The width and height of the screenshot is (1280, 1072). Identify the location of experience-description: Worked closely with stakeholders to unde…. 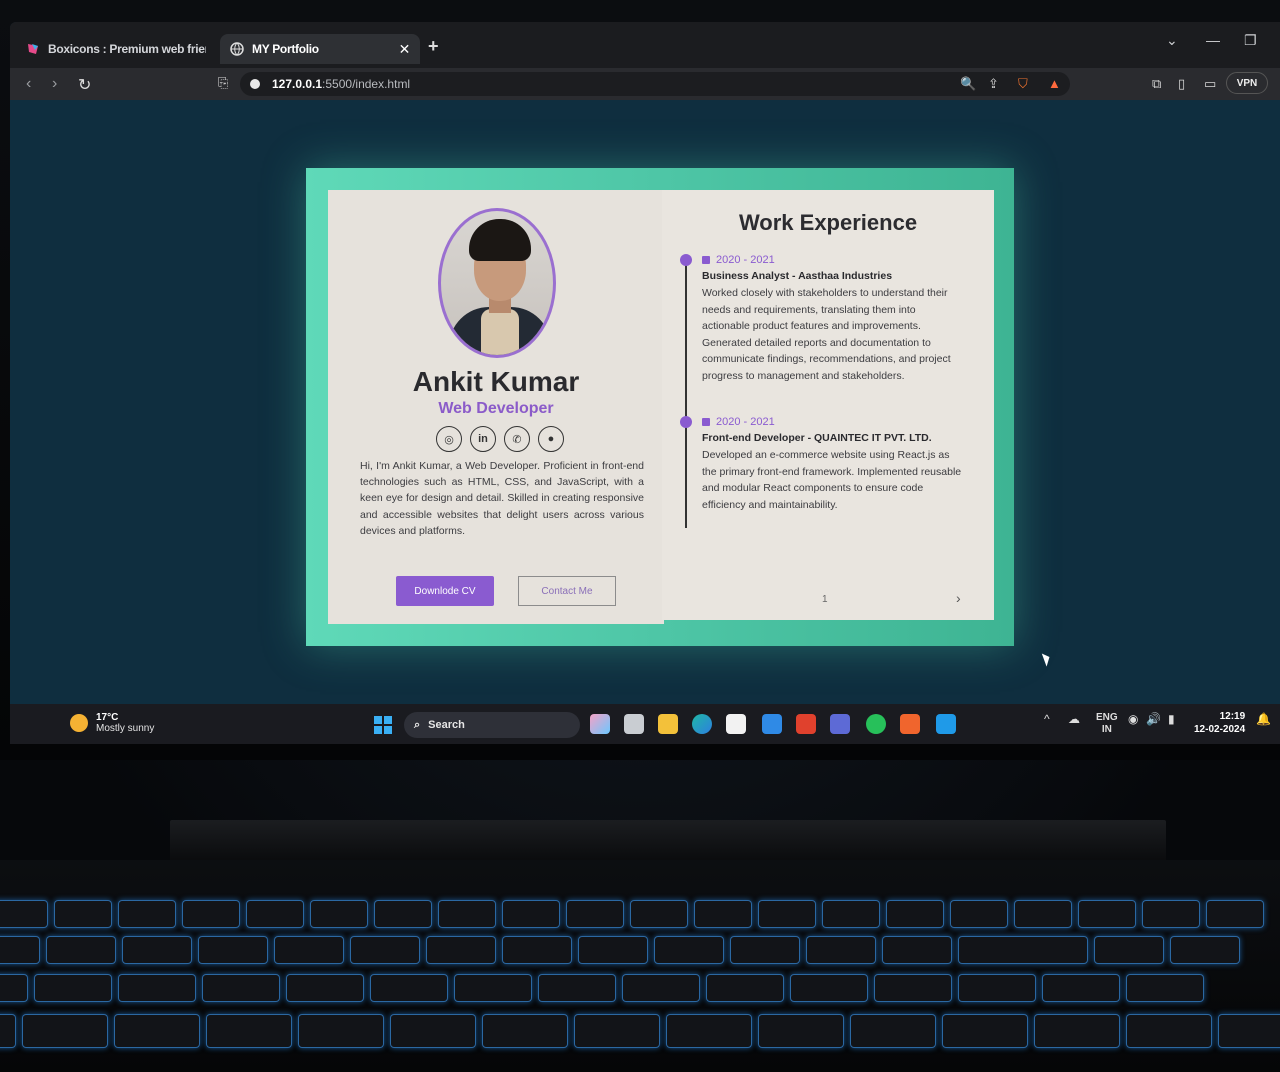
(826, 334).